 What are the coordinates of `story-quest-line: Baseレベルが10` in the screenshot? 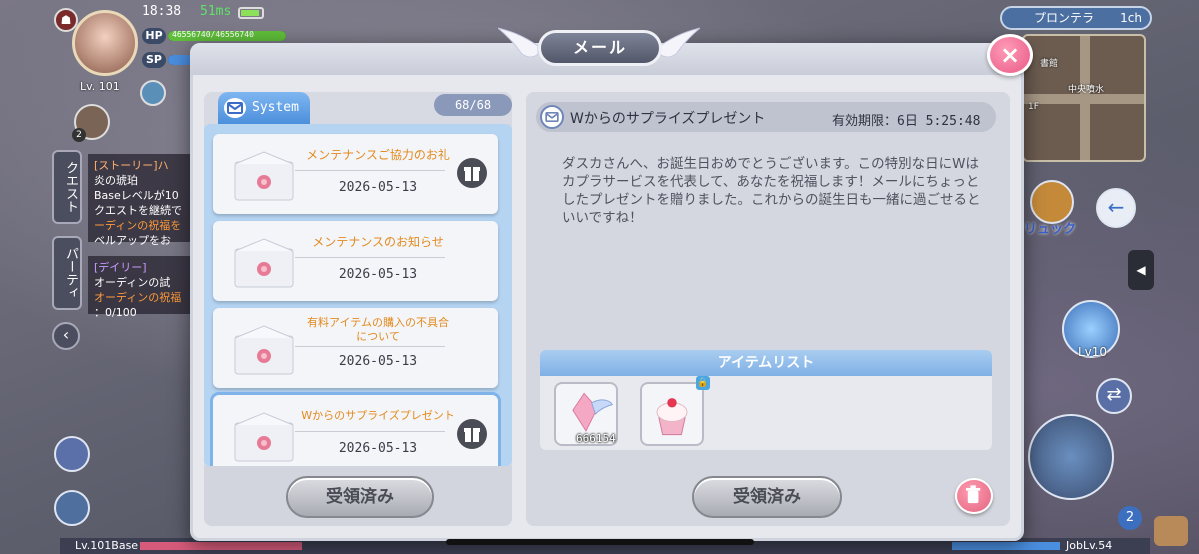 It's located at (136, 195).